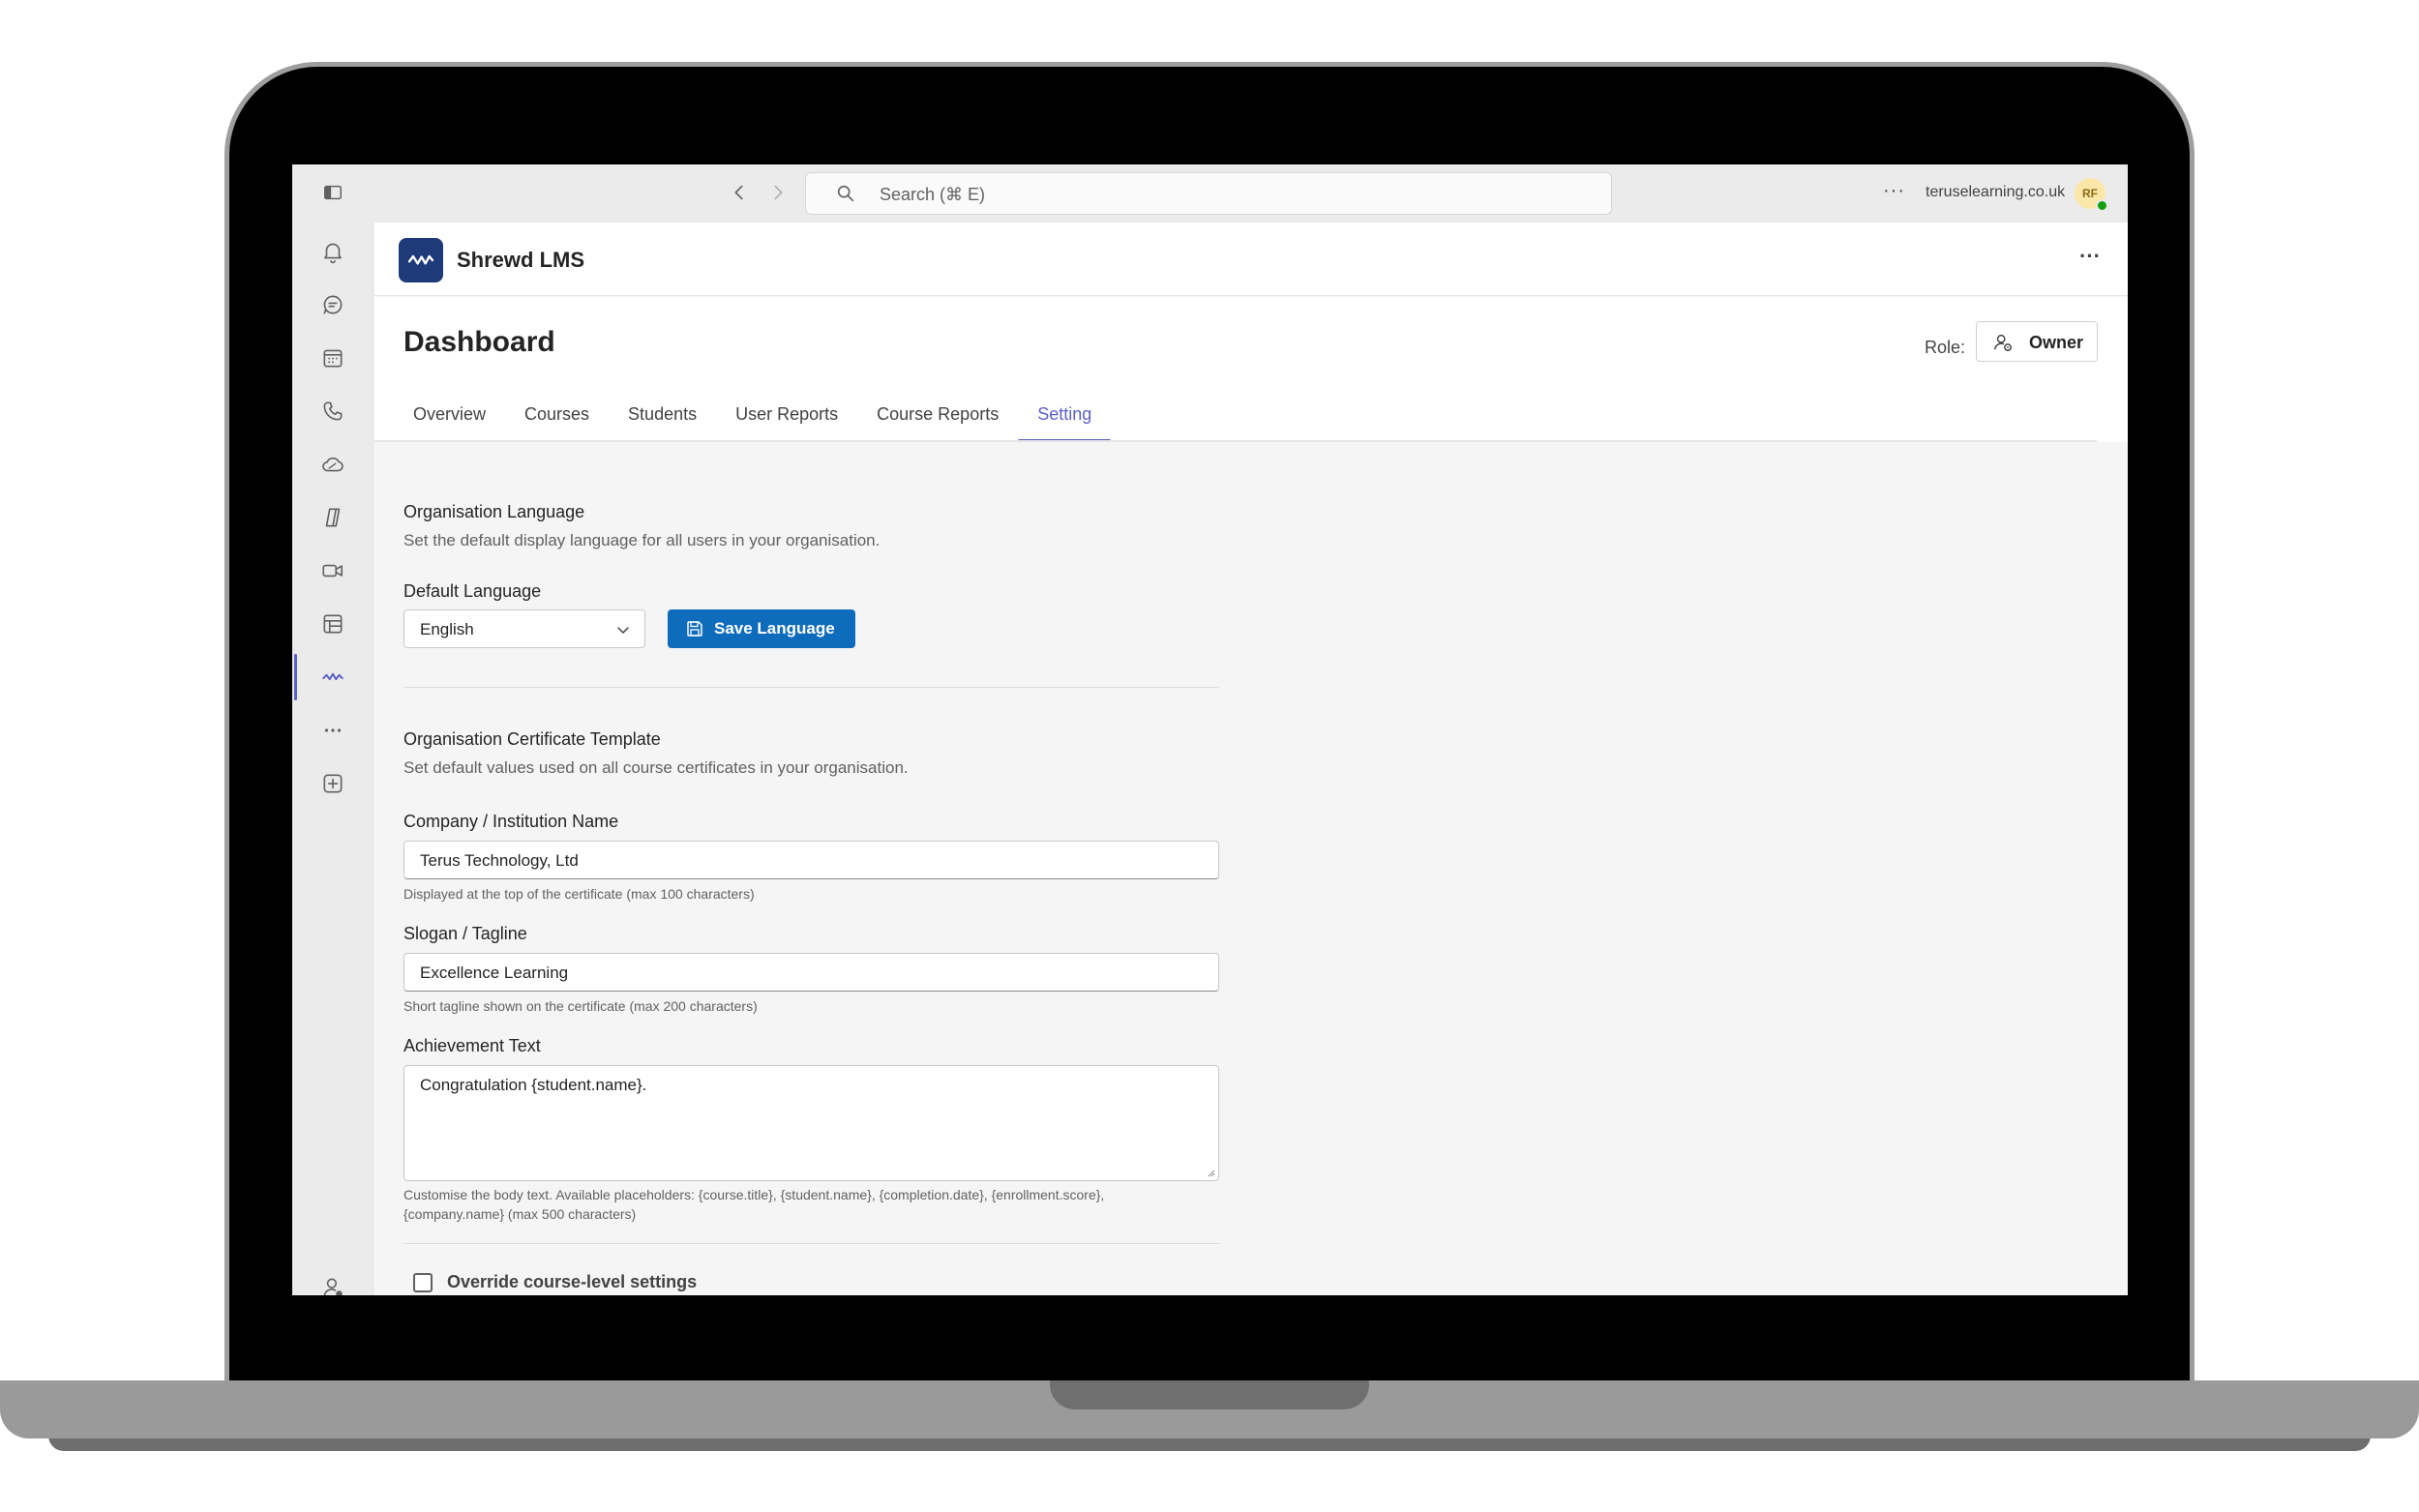 This screenshot has width=2419, height=1512. What do you see at coordinates (495, 973) in the screenshot?
I see `slogan-value: Excellence Learning` at bounding box center [495, 973].